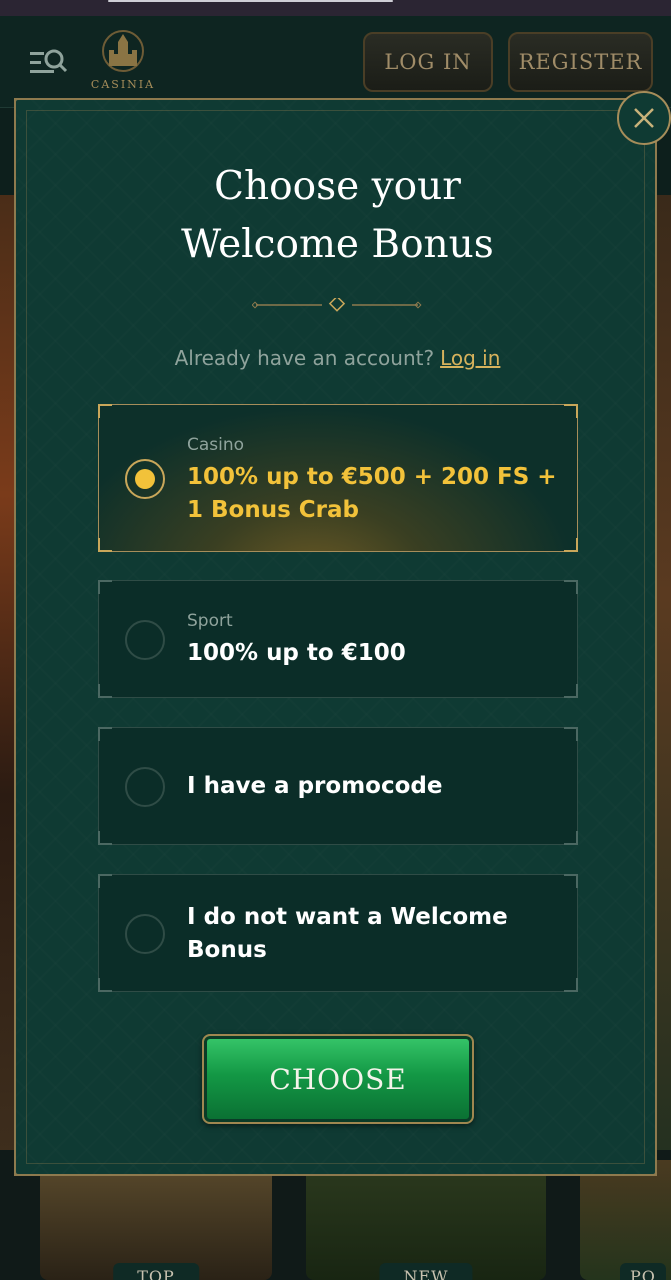 The height and width of the screenshot is (1280, 671). Describe the element at coordinates (337, 216) in the screenshot. I see `modal-title: Choose your Welcome Bonus` at that location.